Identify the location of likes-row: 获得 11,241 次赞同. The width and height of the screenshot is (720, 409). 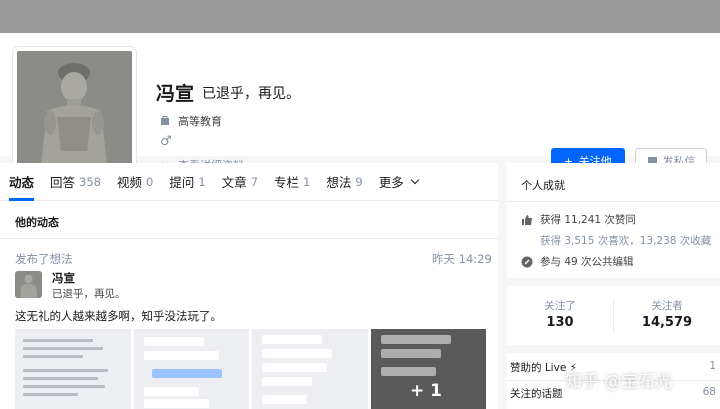
(578, 219).